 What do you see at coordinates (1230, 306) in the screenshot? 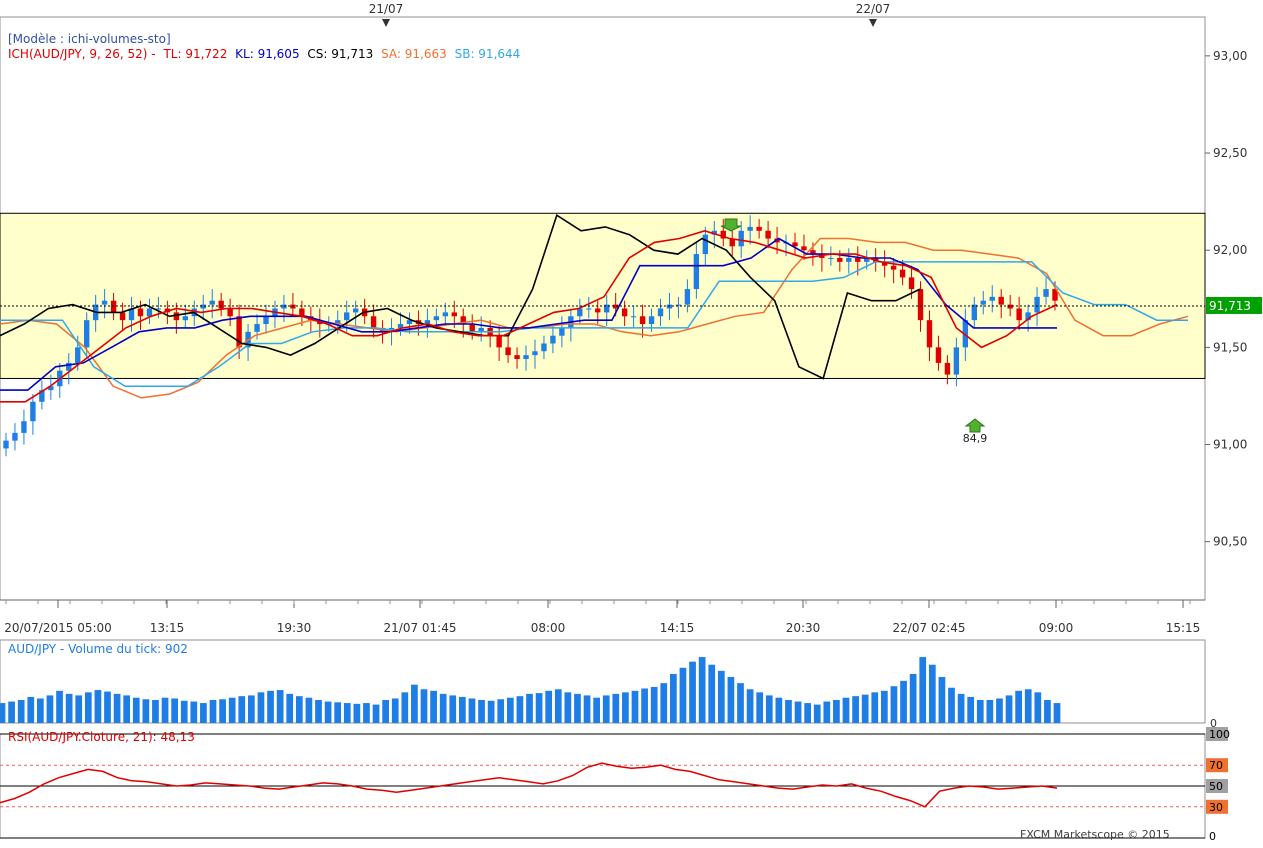
I see `last-price-label: 91,713` at bounding box center [1230, 306].